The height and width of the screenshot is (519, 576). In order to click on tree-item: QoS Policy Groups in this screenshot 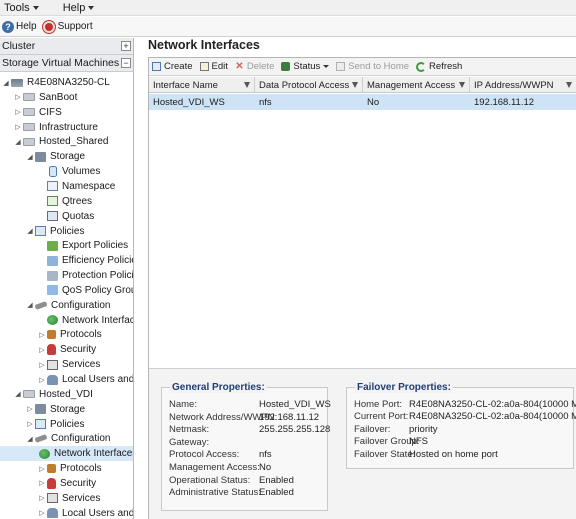, I will do `click(66, 290)`.